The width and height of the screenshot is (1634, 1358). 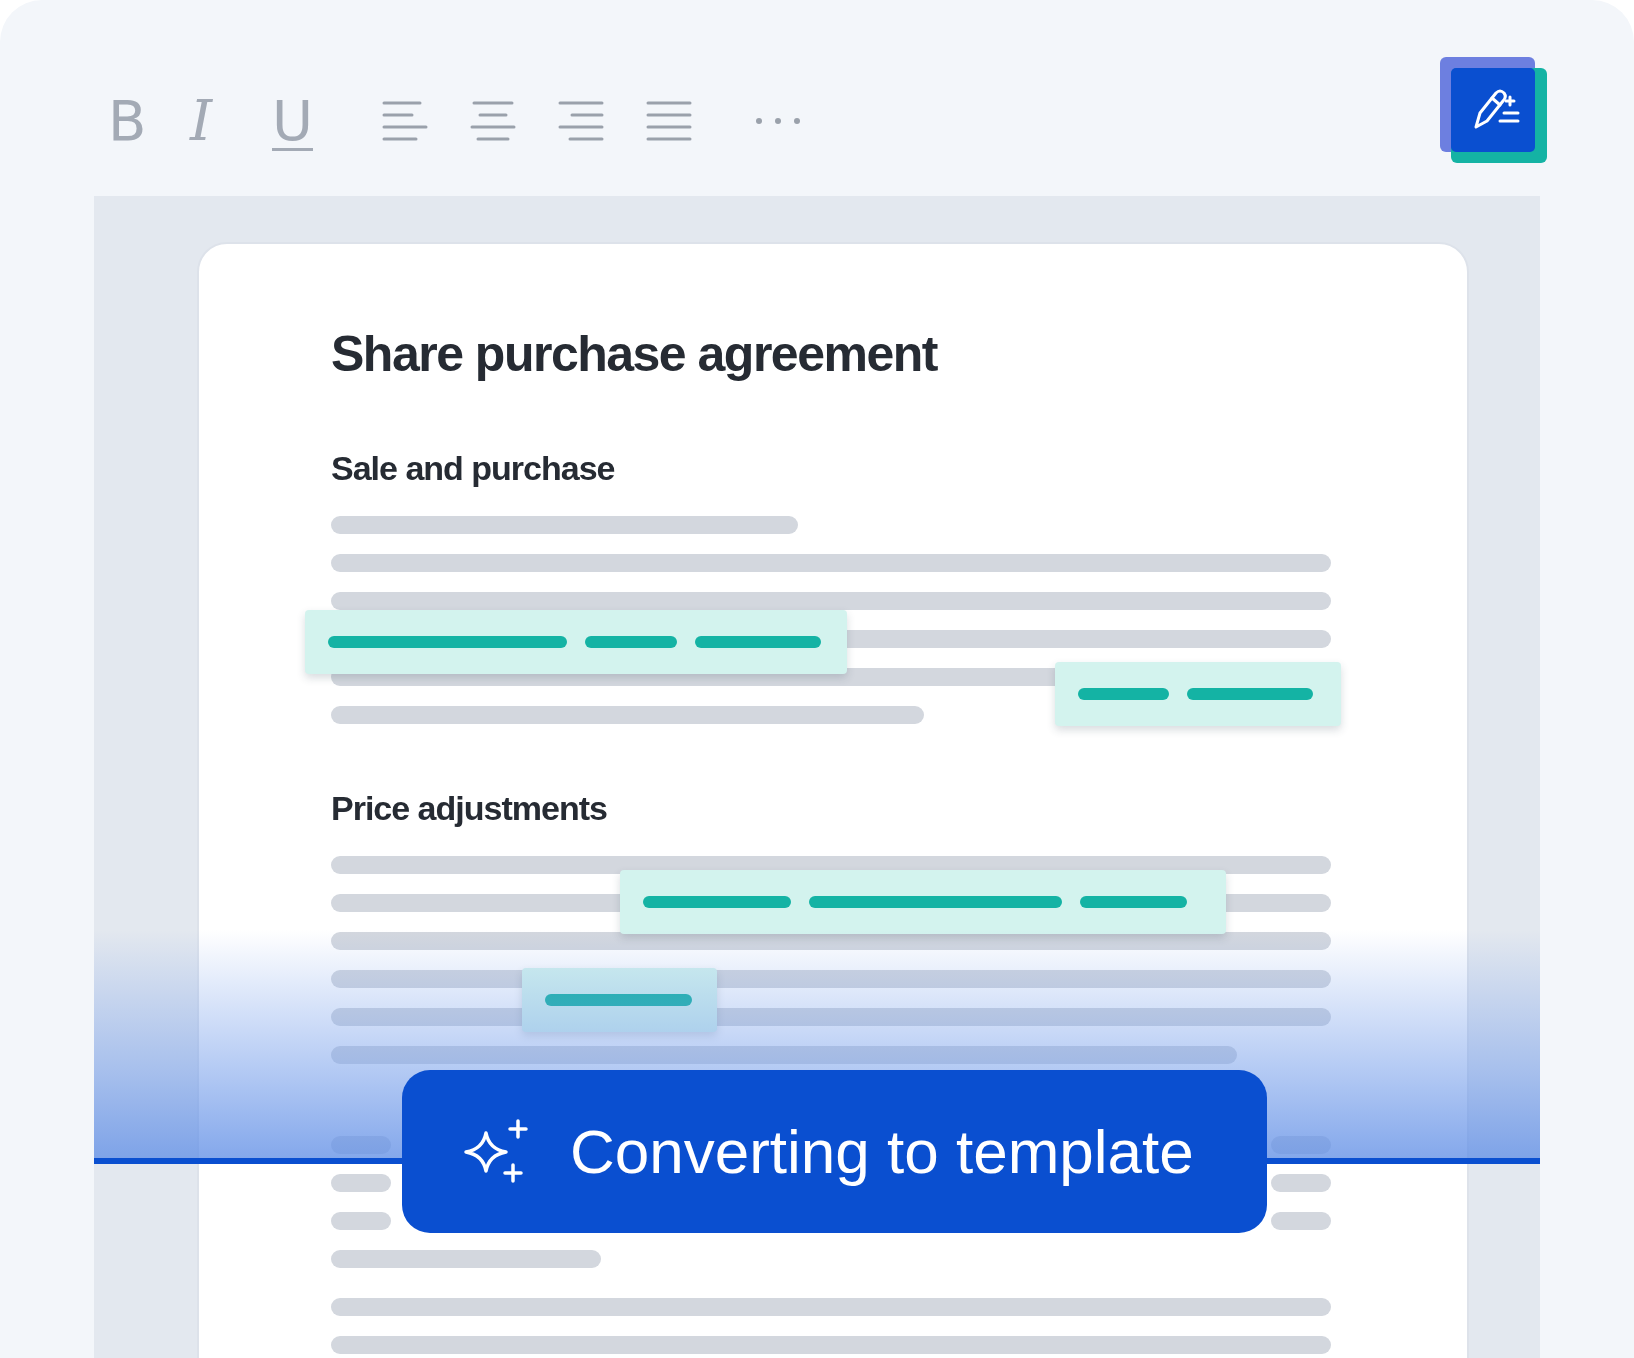 I want to click on section-heading: Price adjustments, so click(x=469, y=808).